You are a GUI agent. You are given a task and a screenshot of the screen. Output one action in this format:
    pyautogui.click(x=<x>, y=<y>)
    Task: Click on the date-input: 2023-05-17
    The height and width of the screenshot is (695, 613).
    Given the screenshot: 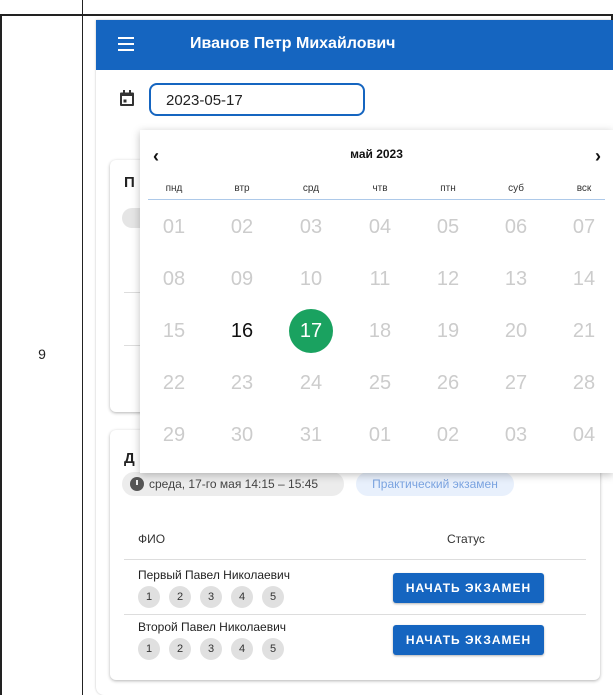 What is the action you would take?
    pyautogui.click(x=257, y=99)
    